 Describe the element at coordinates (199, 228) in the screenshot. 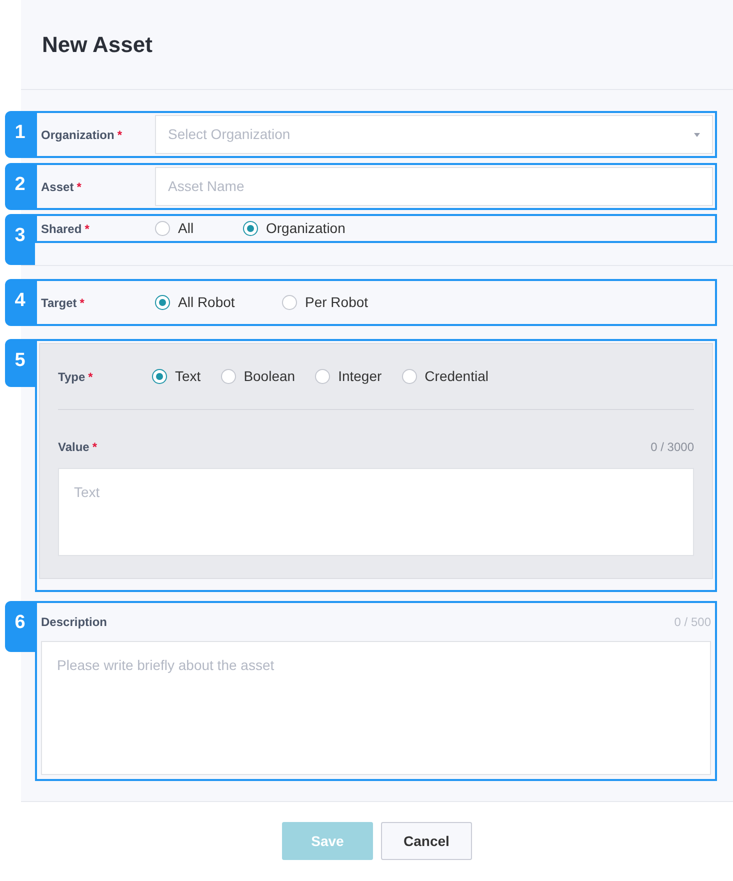

I see `radio-option: All` at that location.